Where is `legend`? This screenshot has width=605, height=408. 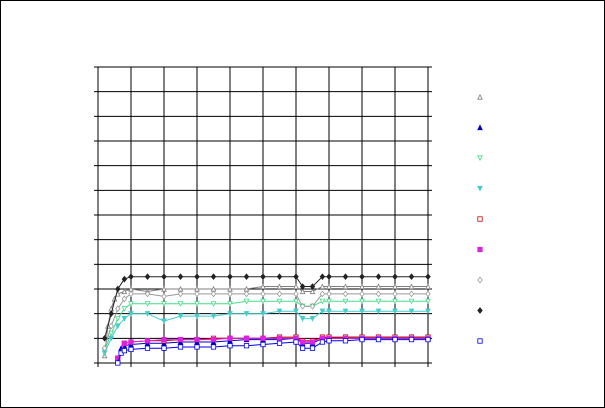 legend is located at coordinates (480, 218).